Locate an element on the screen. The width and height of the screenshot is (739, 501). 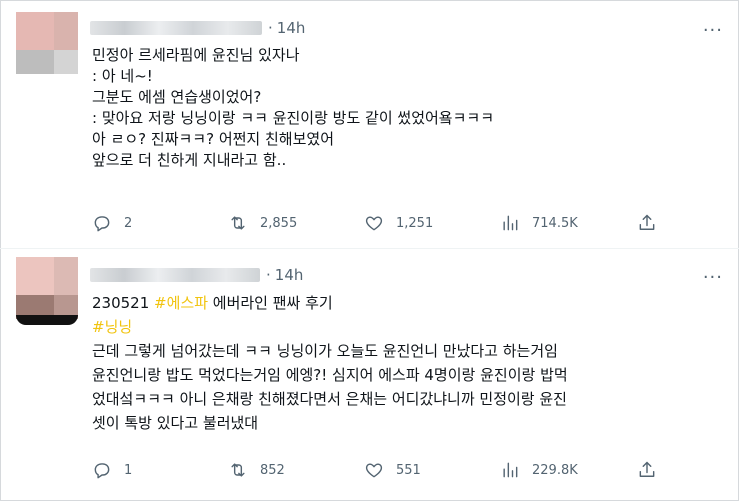
reply-count: 1 is located at coordinates (128, 470).